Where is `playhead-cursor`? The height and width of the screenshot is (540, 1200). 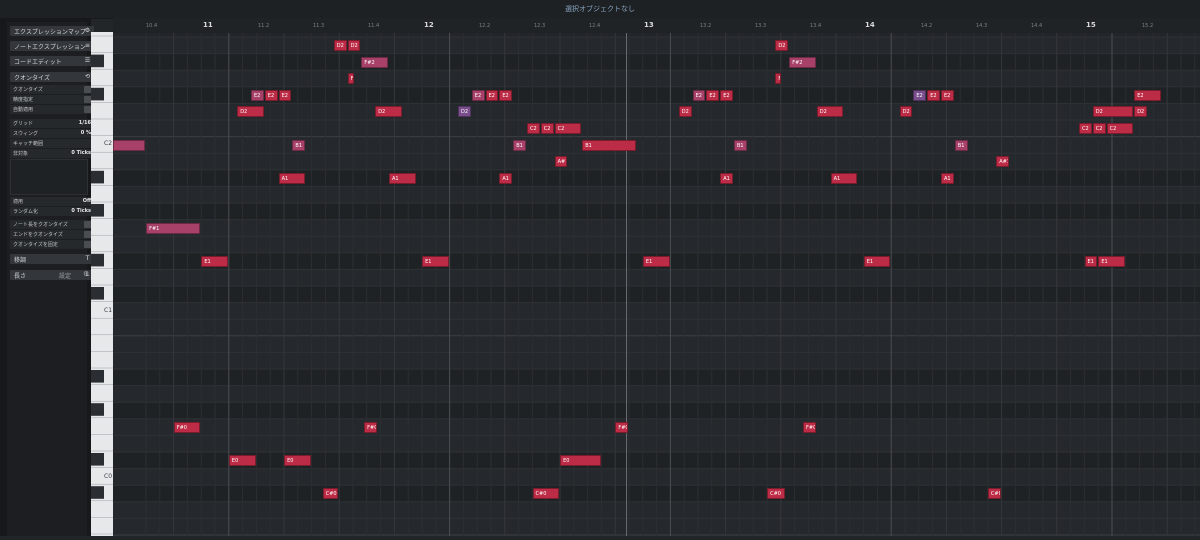
playhead-cursor is located at coordinates (626, 284).